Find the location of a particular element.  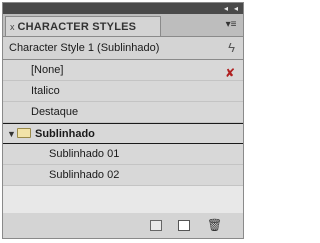

current-style-label: Character Style 1 (Sublinhado) is located at coordinates (84, 48).